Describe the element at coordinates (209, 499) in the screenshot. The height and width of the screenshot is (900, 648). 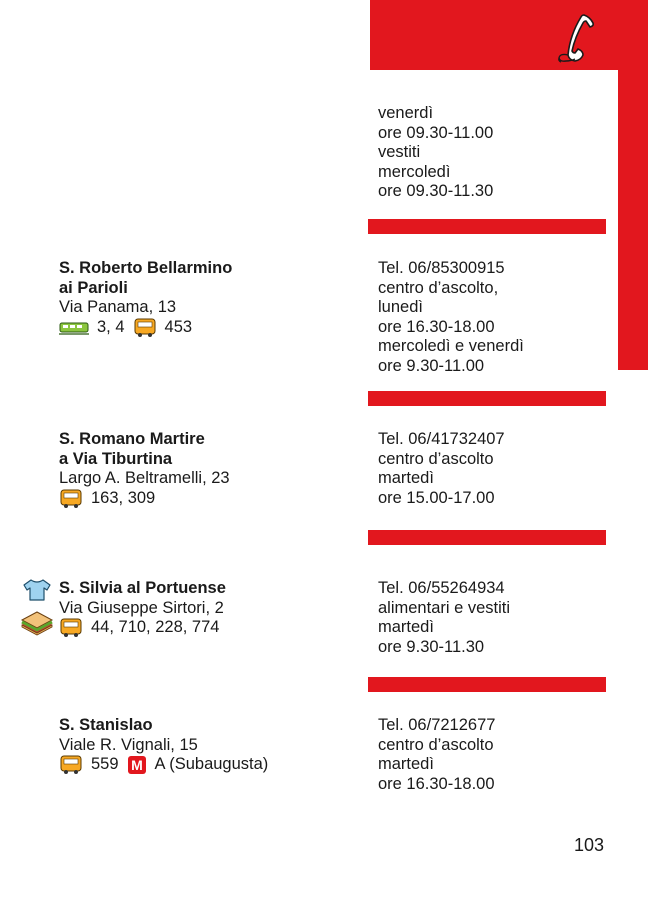
I see `transit-info: 163, 309` at that location.